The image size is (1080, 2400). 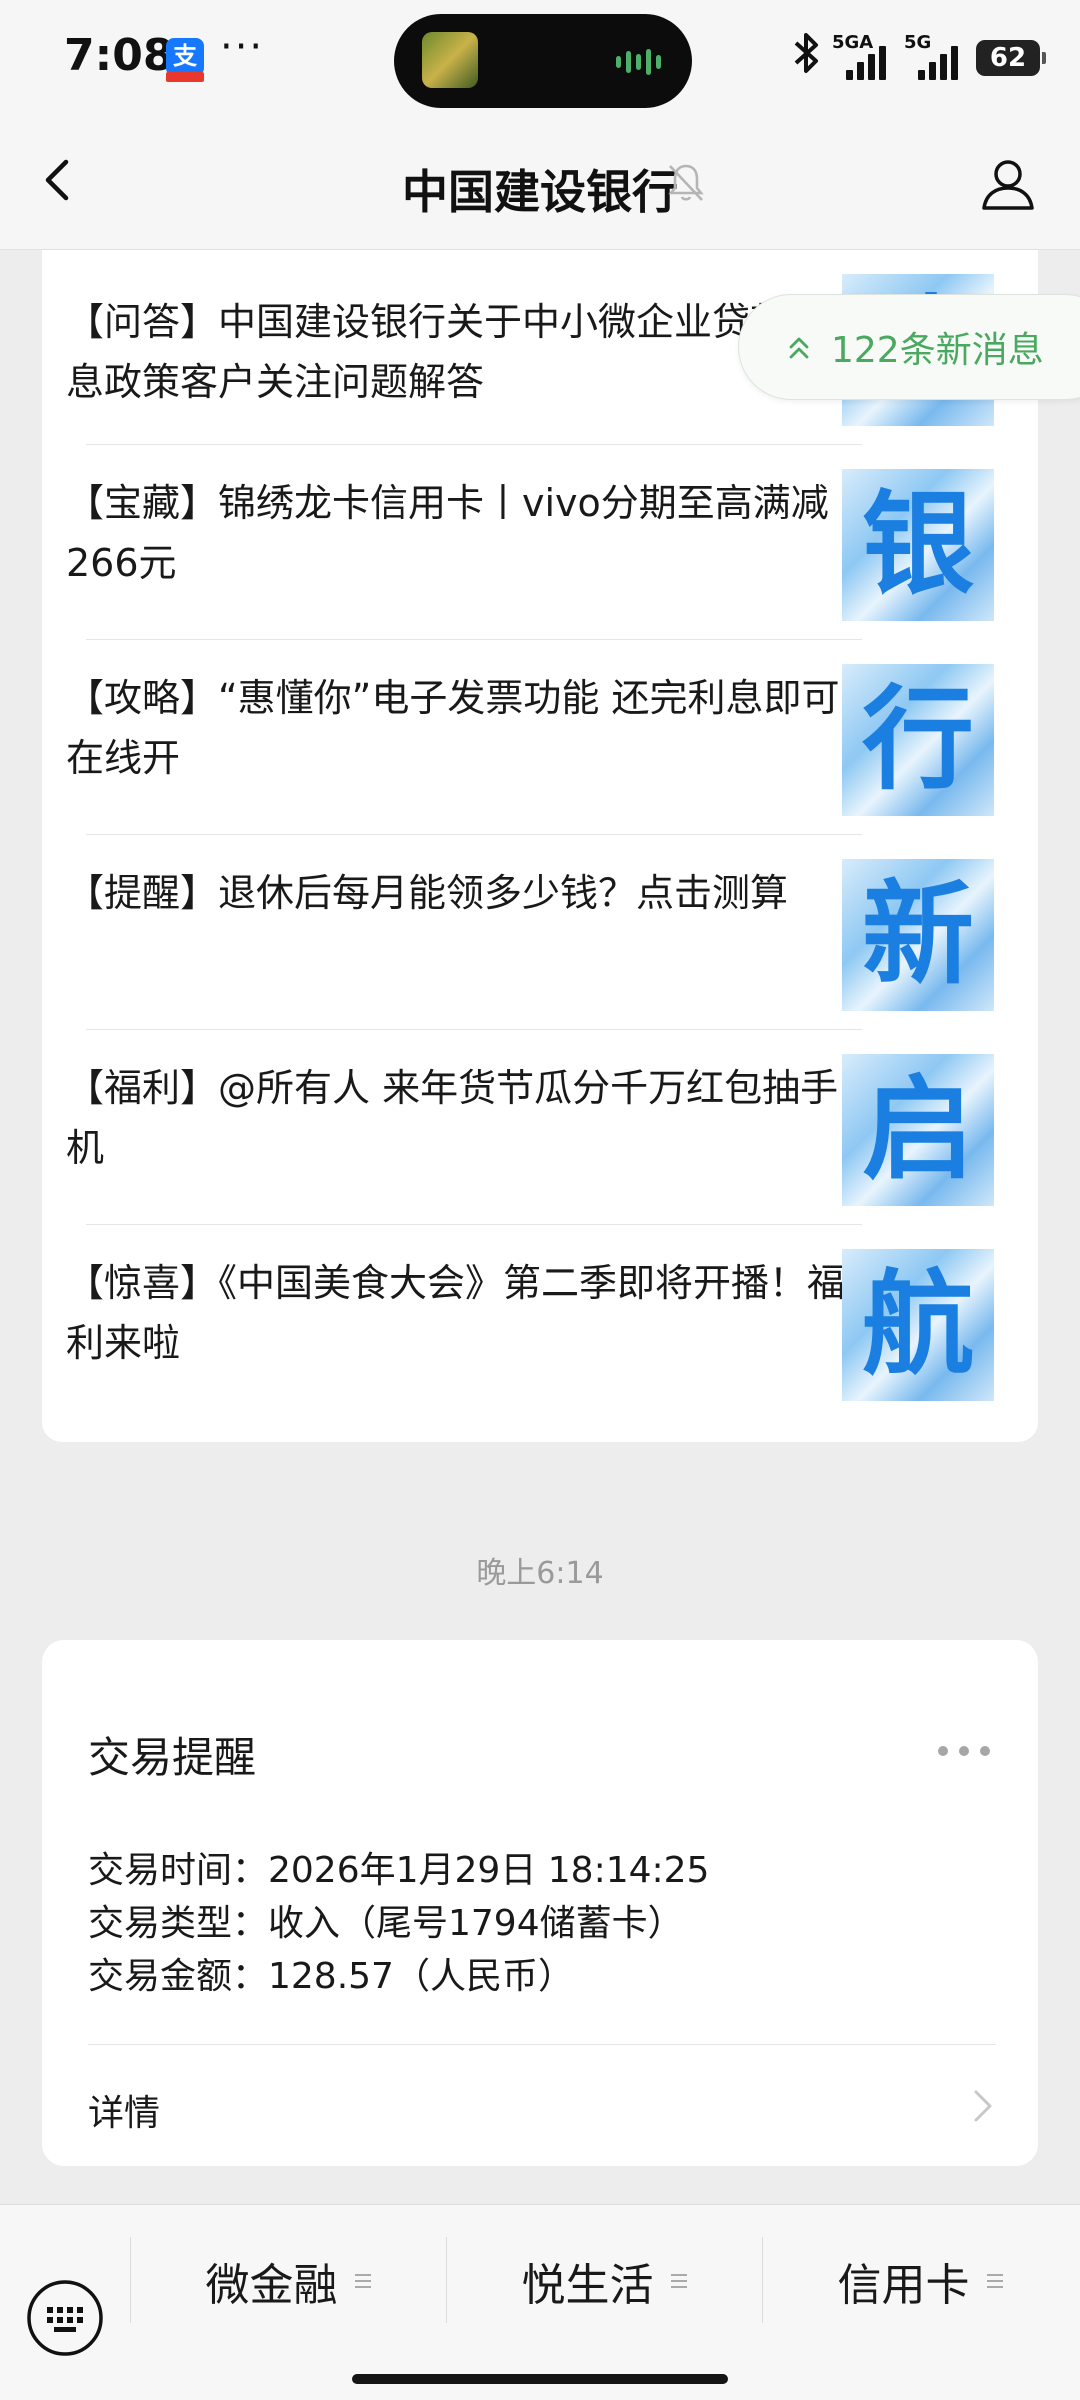 I want to click on bell-muted-icon, so click(x=686, y=182).